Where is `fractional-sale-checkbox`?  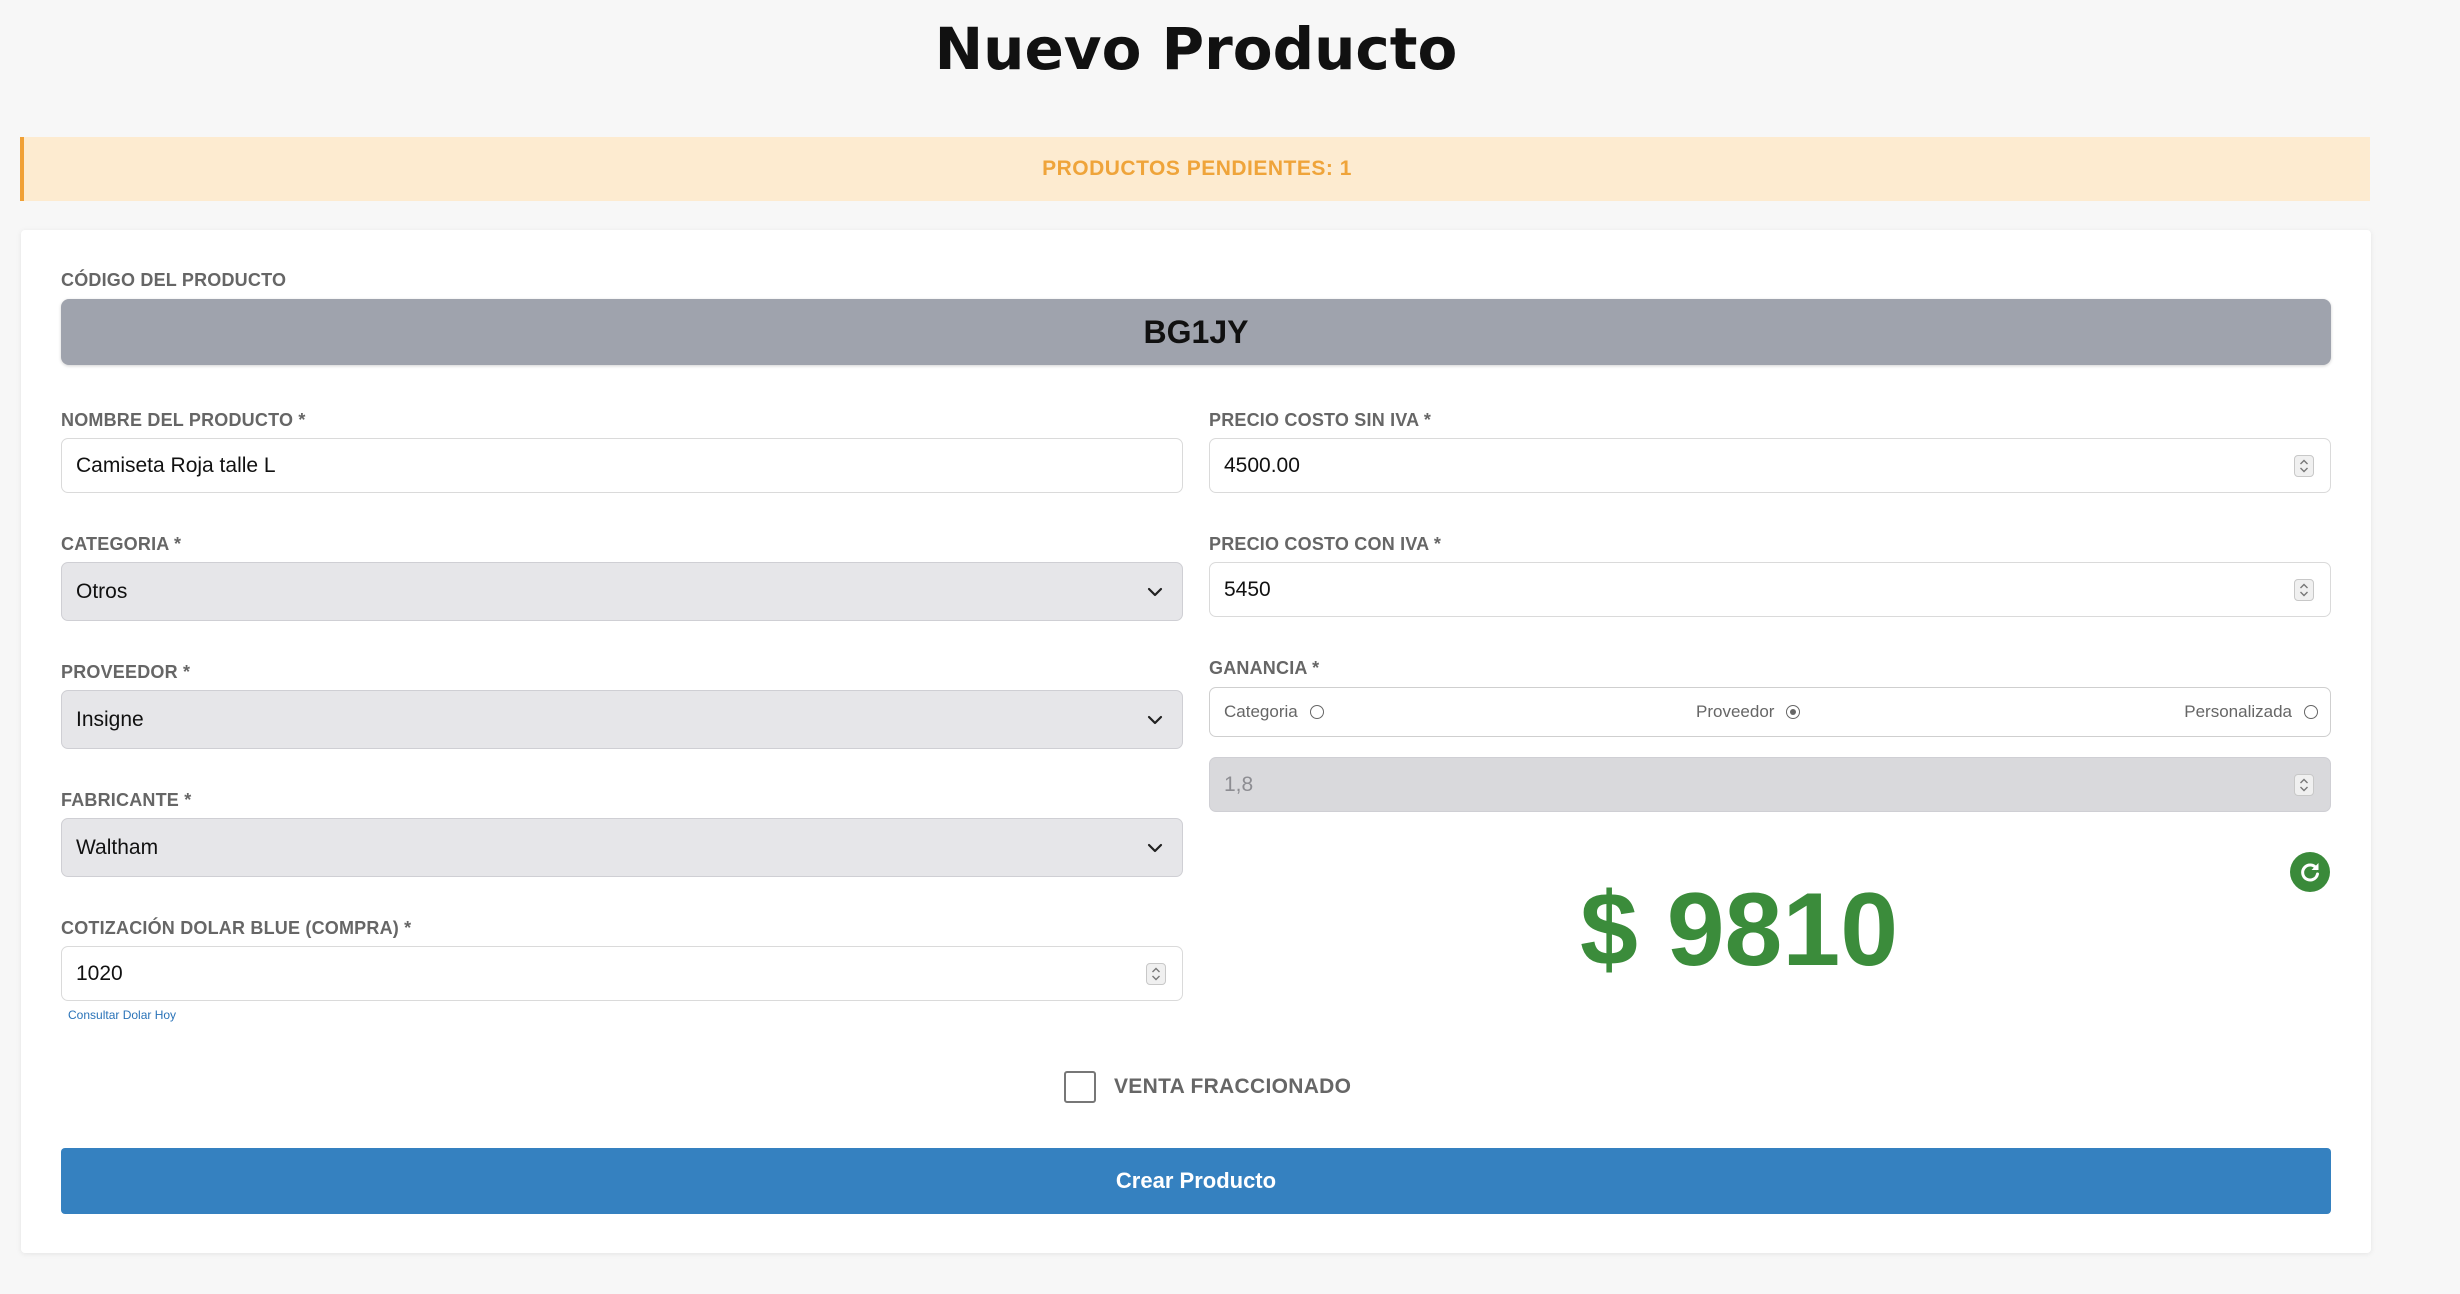 fractional-sale-checkbox is located at coordinates (1080, 1087).